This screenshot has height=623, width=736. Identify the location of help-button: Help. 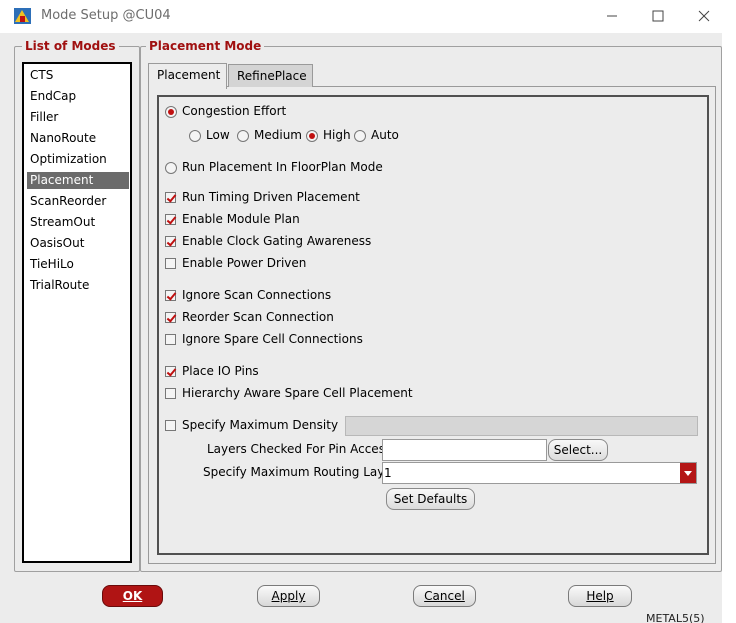
(600, 596).